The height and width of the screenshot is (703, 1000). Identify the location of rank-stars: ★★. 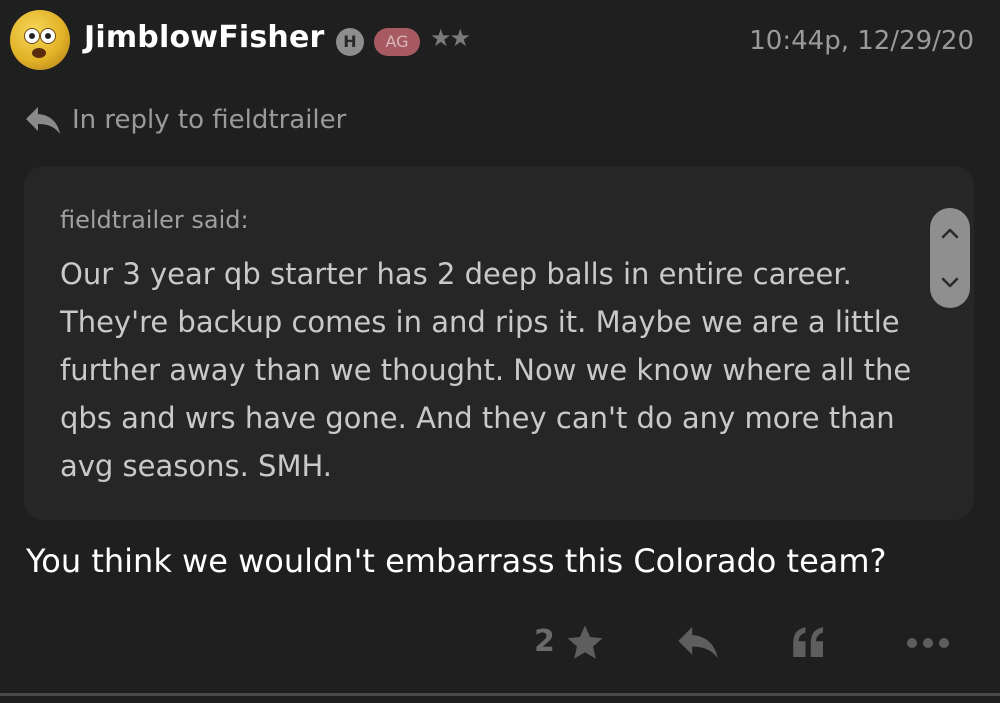
(450, 38).